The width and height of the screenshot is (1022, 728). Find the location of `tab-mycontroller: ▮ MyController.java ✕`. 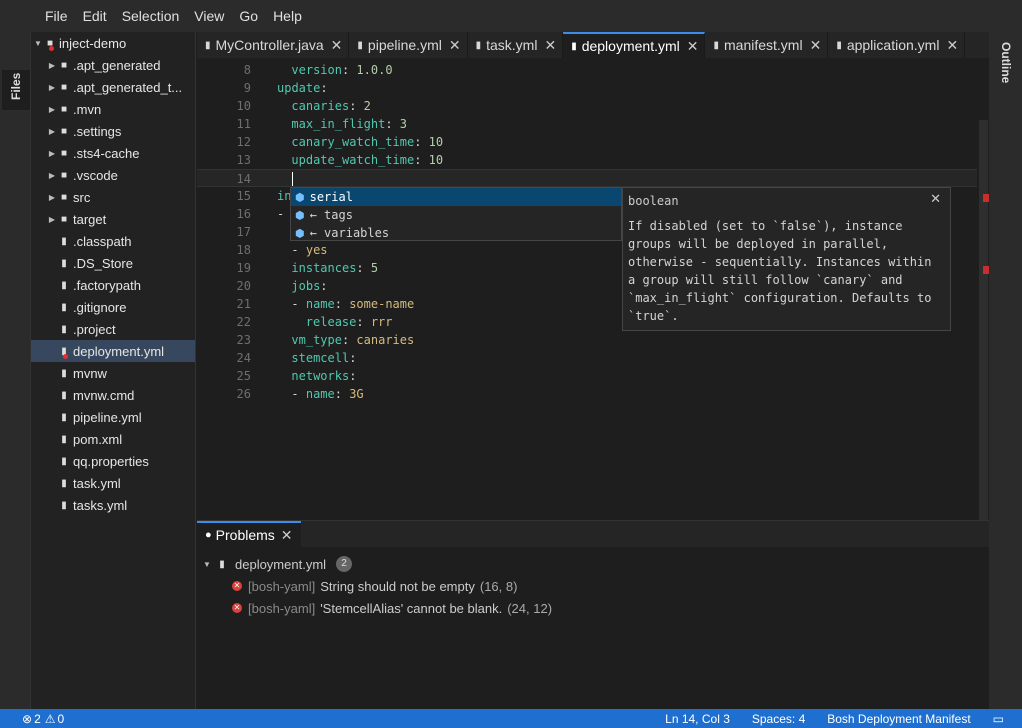

tab-mycontroller: ▮ MyController.java ✕ is located at coordinates (273, 45).